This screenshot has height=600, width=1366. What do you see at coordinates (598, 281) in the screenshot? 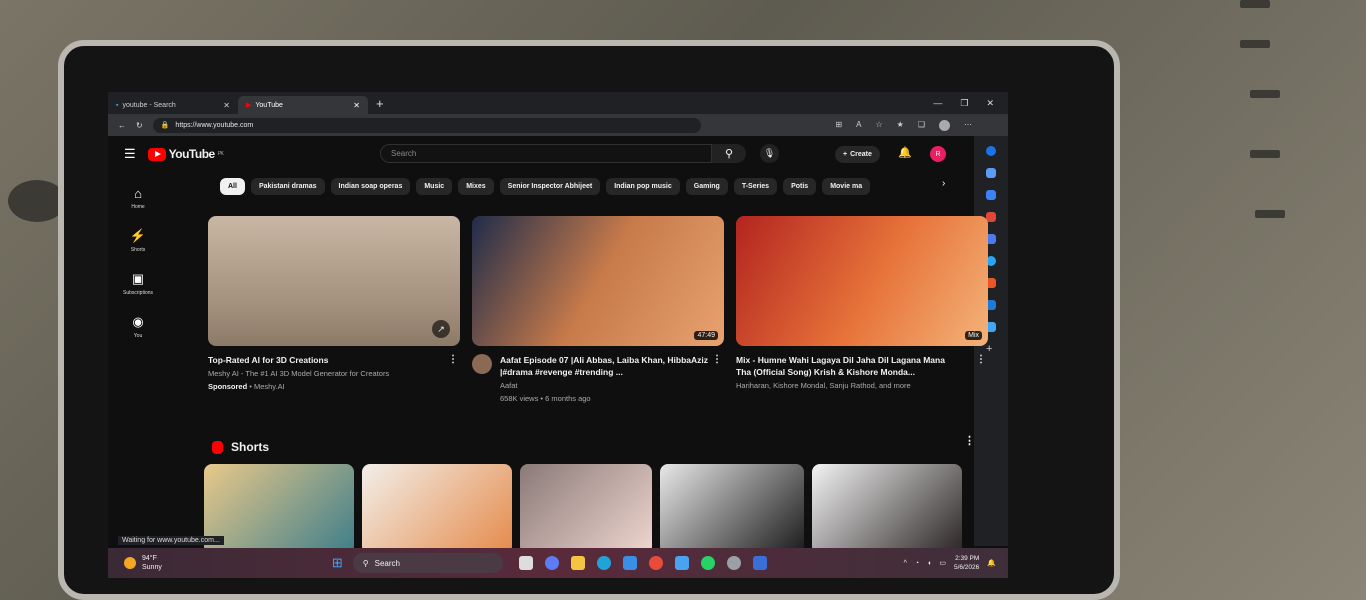
I see `video-thumbnail: 47:49` at bounding box center [598, 281].